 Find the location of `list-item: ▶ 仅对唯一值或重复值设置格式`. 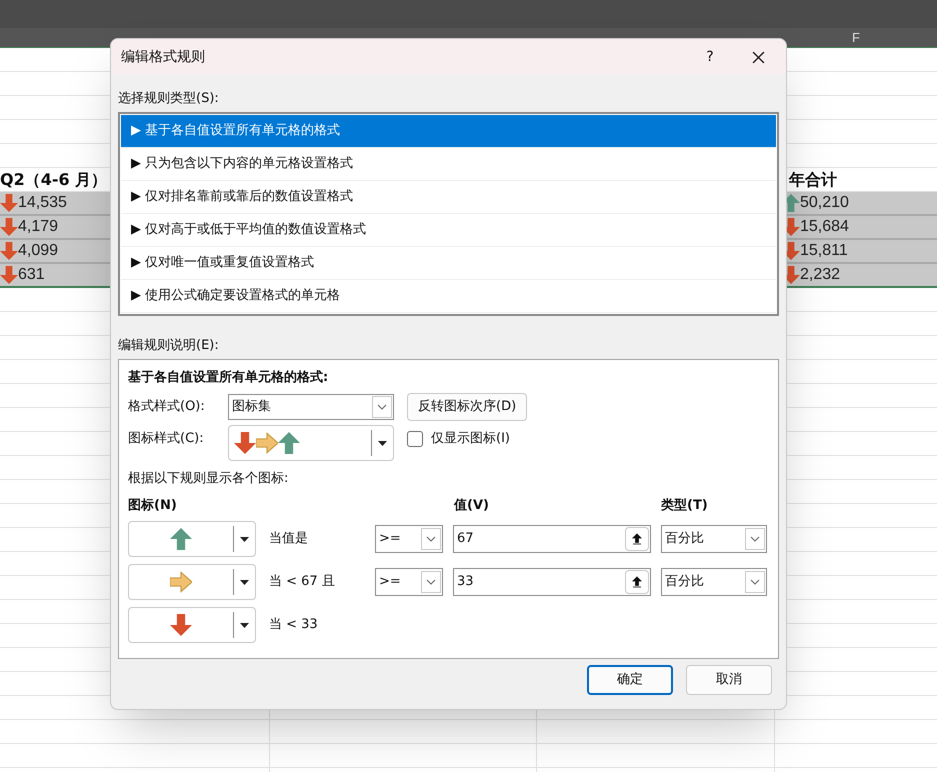

list-item: ▶ 仅对唯一值或重复值设置格式 is located at coordinates (448, 263).